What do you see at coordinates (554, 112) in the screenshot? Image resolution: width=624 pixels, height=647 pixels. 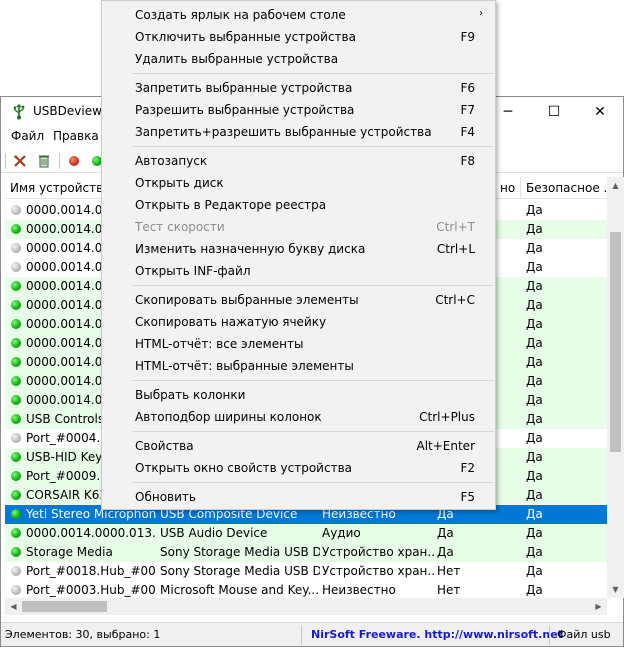 I see `maximize-button: ☐` at bounding box center [554, 112].